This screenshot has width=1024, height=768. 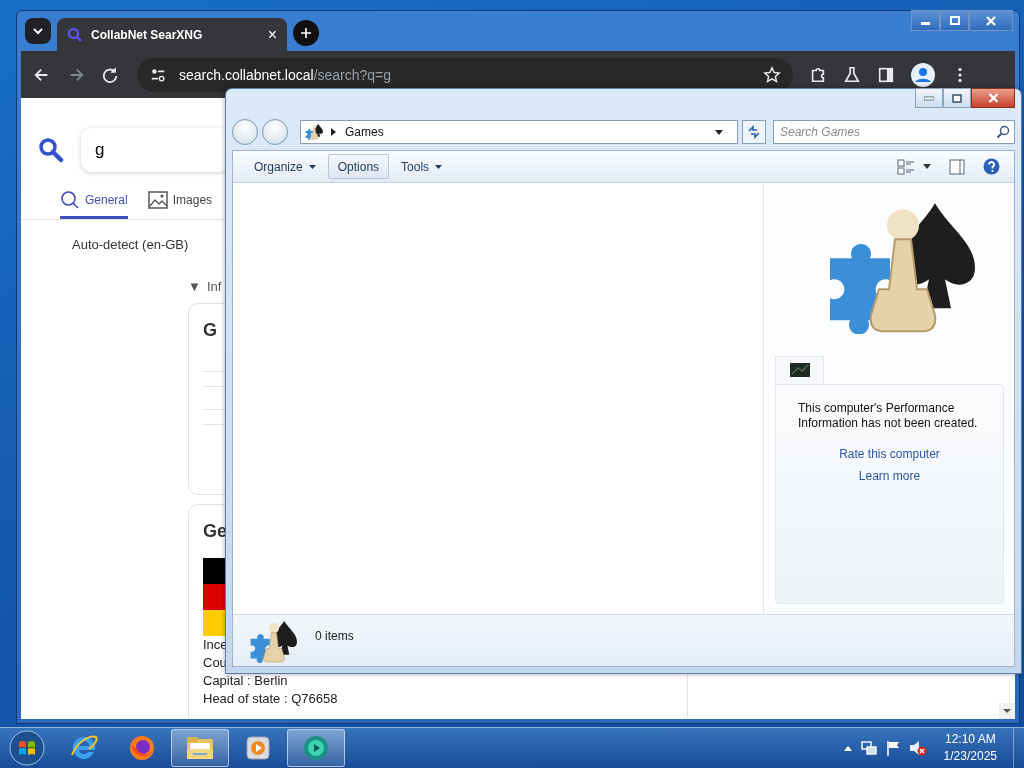 I want to click on monitor-icon, so click(x=799, y=370).